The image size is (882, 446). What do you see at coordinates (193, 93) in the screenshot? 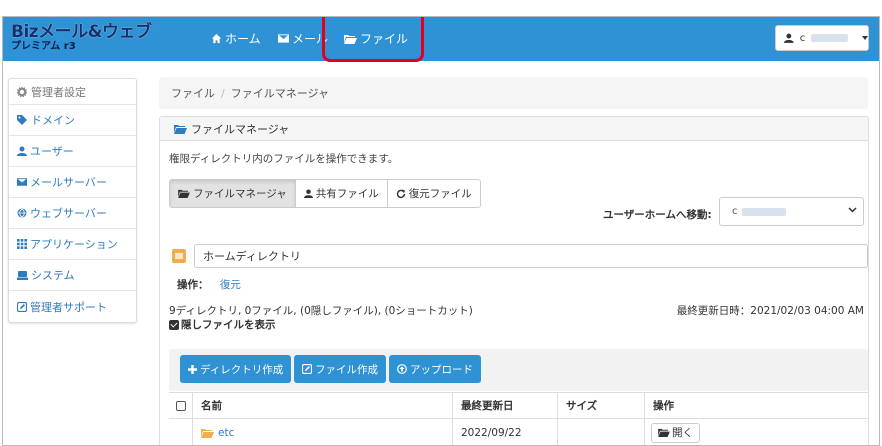
I see `breadcrumb-root: ファイル` at bounding box center [193, 93].